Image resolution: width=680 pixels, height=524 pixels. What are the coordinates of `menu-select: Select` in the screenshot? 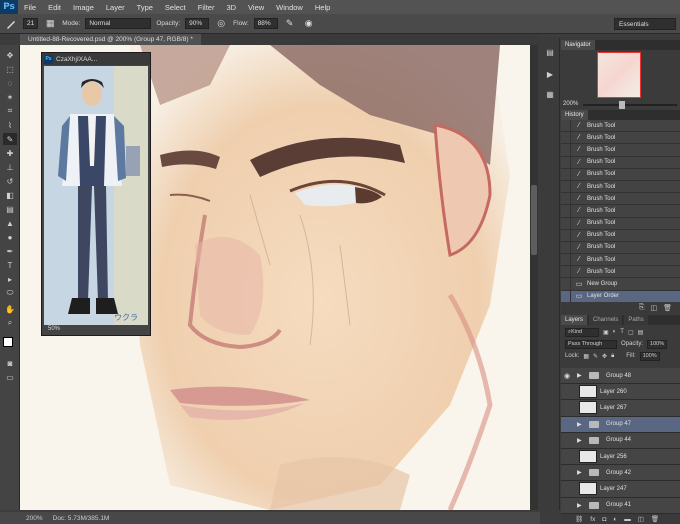 It's located at (175, 7).